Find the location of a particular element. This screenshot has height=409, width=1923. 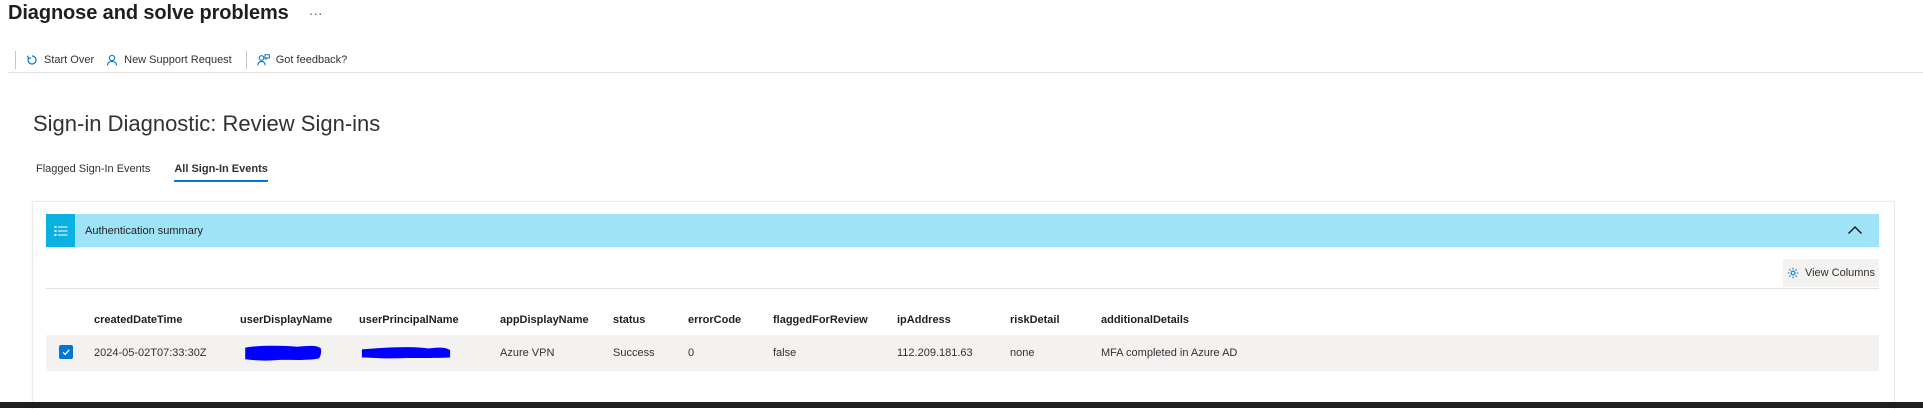

checkmark-icon is located at coordinates (66, 352).